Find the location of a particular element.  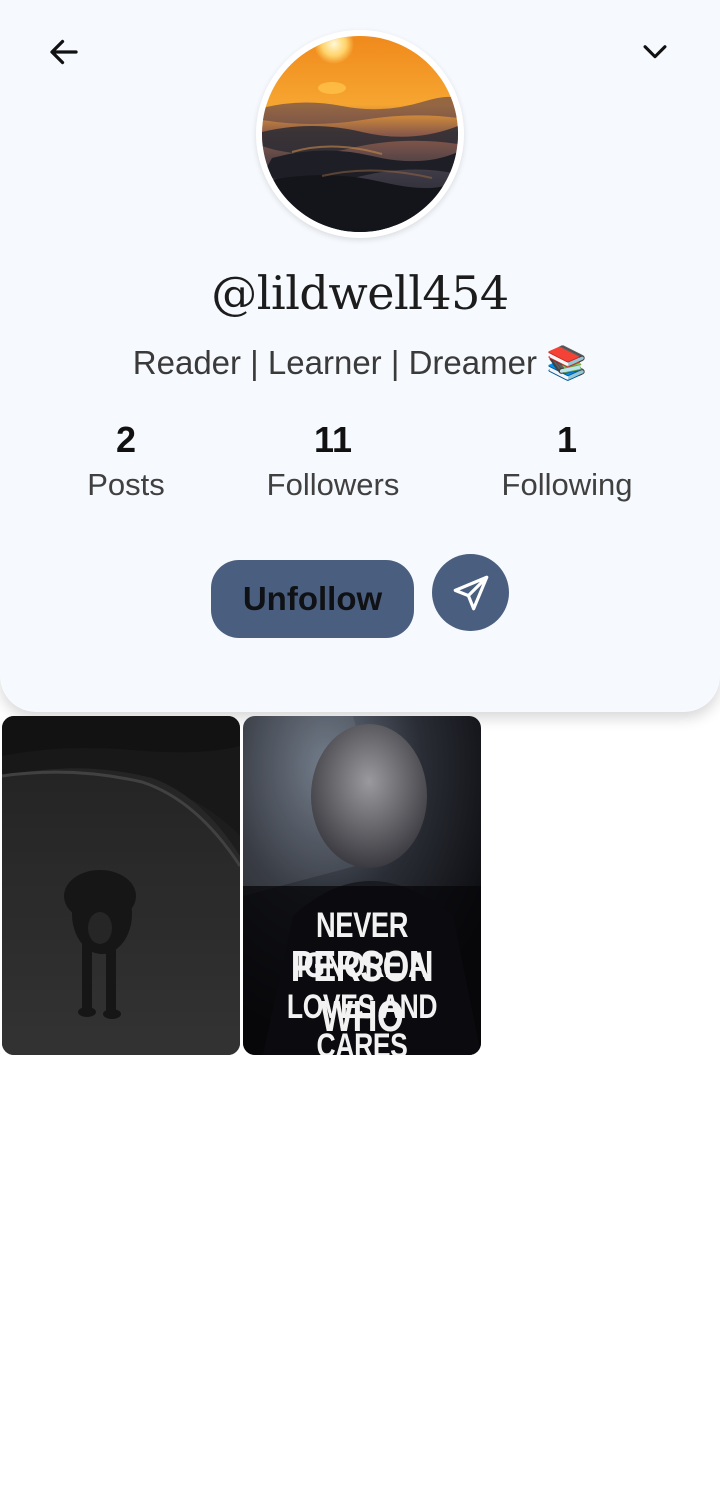

following-stat: 1 Following is located at coordinates (567, 463).